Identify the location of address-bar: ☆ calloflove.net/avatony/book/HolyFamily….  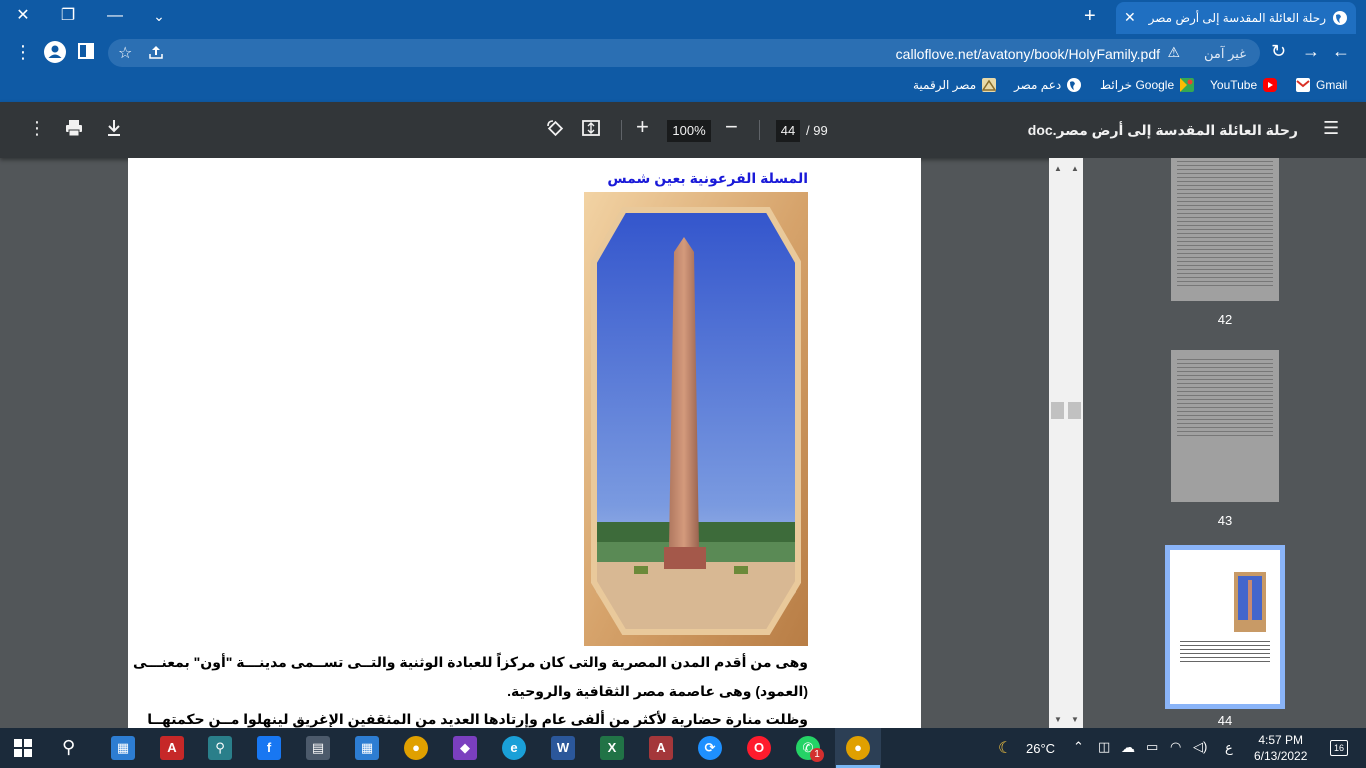
(684, 53).